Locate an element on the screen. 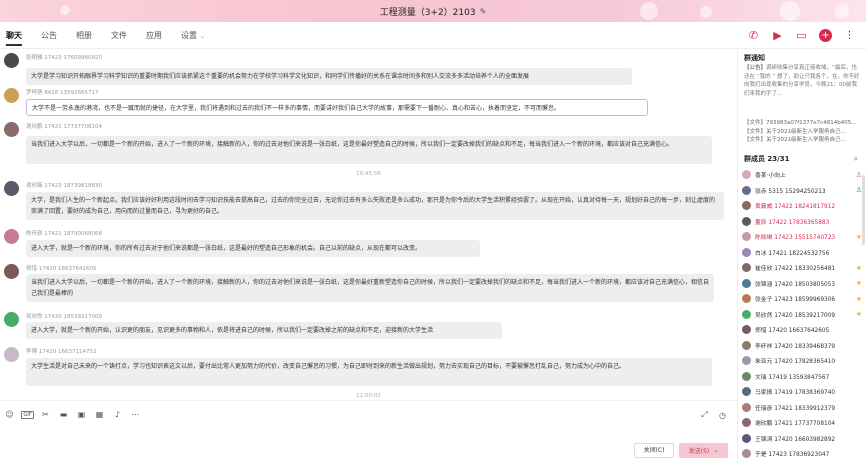 This screenshot has height=463, width=866. member-name: 任瑞彦 17421 18339912379 is located at coordinates (795, 408).